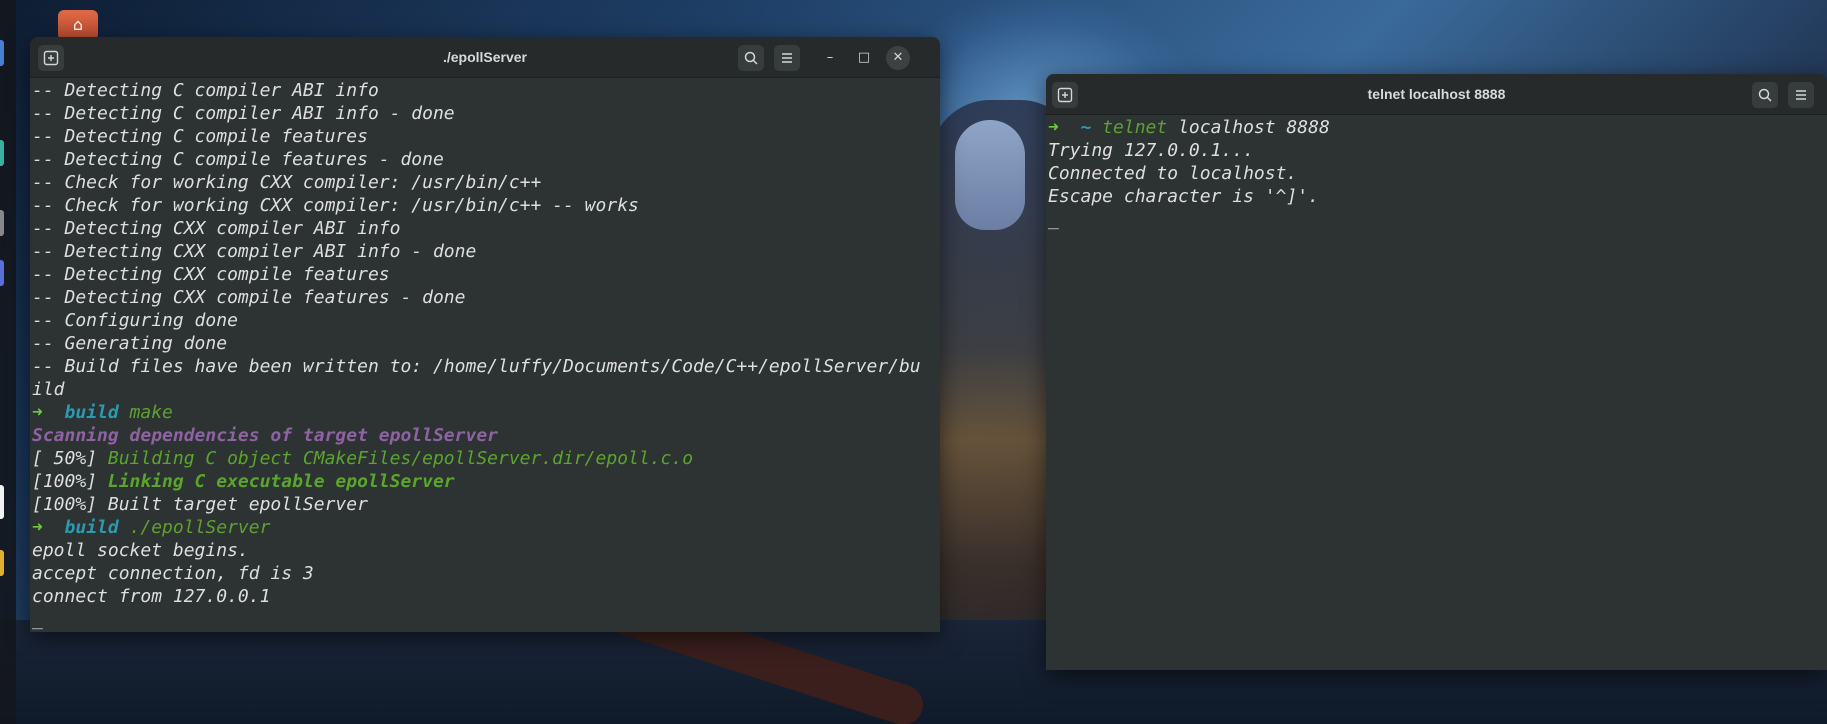 This screenshot has height=724, width=1827. Describe the element at coordinates (249, 297) in the screenshot. I see `terminal-text-segment: -- Detecting CXX compile features - done` at that location.